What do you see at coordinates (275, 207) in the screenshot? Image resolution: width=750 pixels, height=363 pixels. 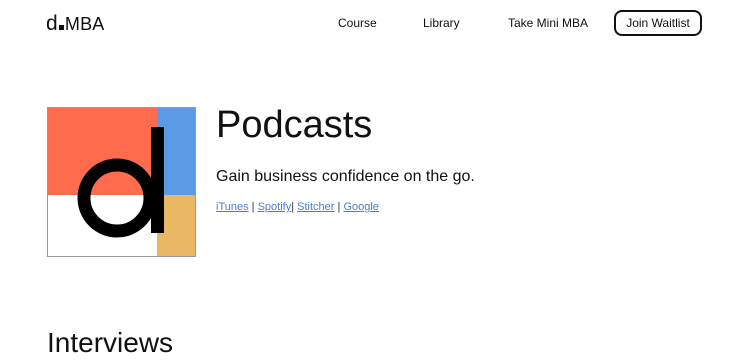 I see `spotify-link: Spotify` at bounding box center [275, 207].